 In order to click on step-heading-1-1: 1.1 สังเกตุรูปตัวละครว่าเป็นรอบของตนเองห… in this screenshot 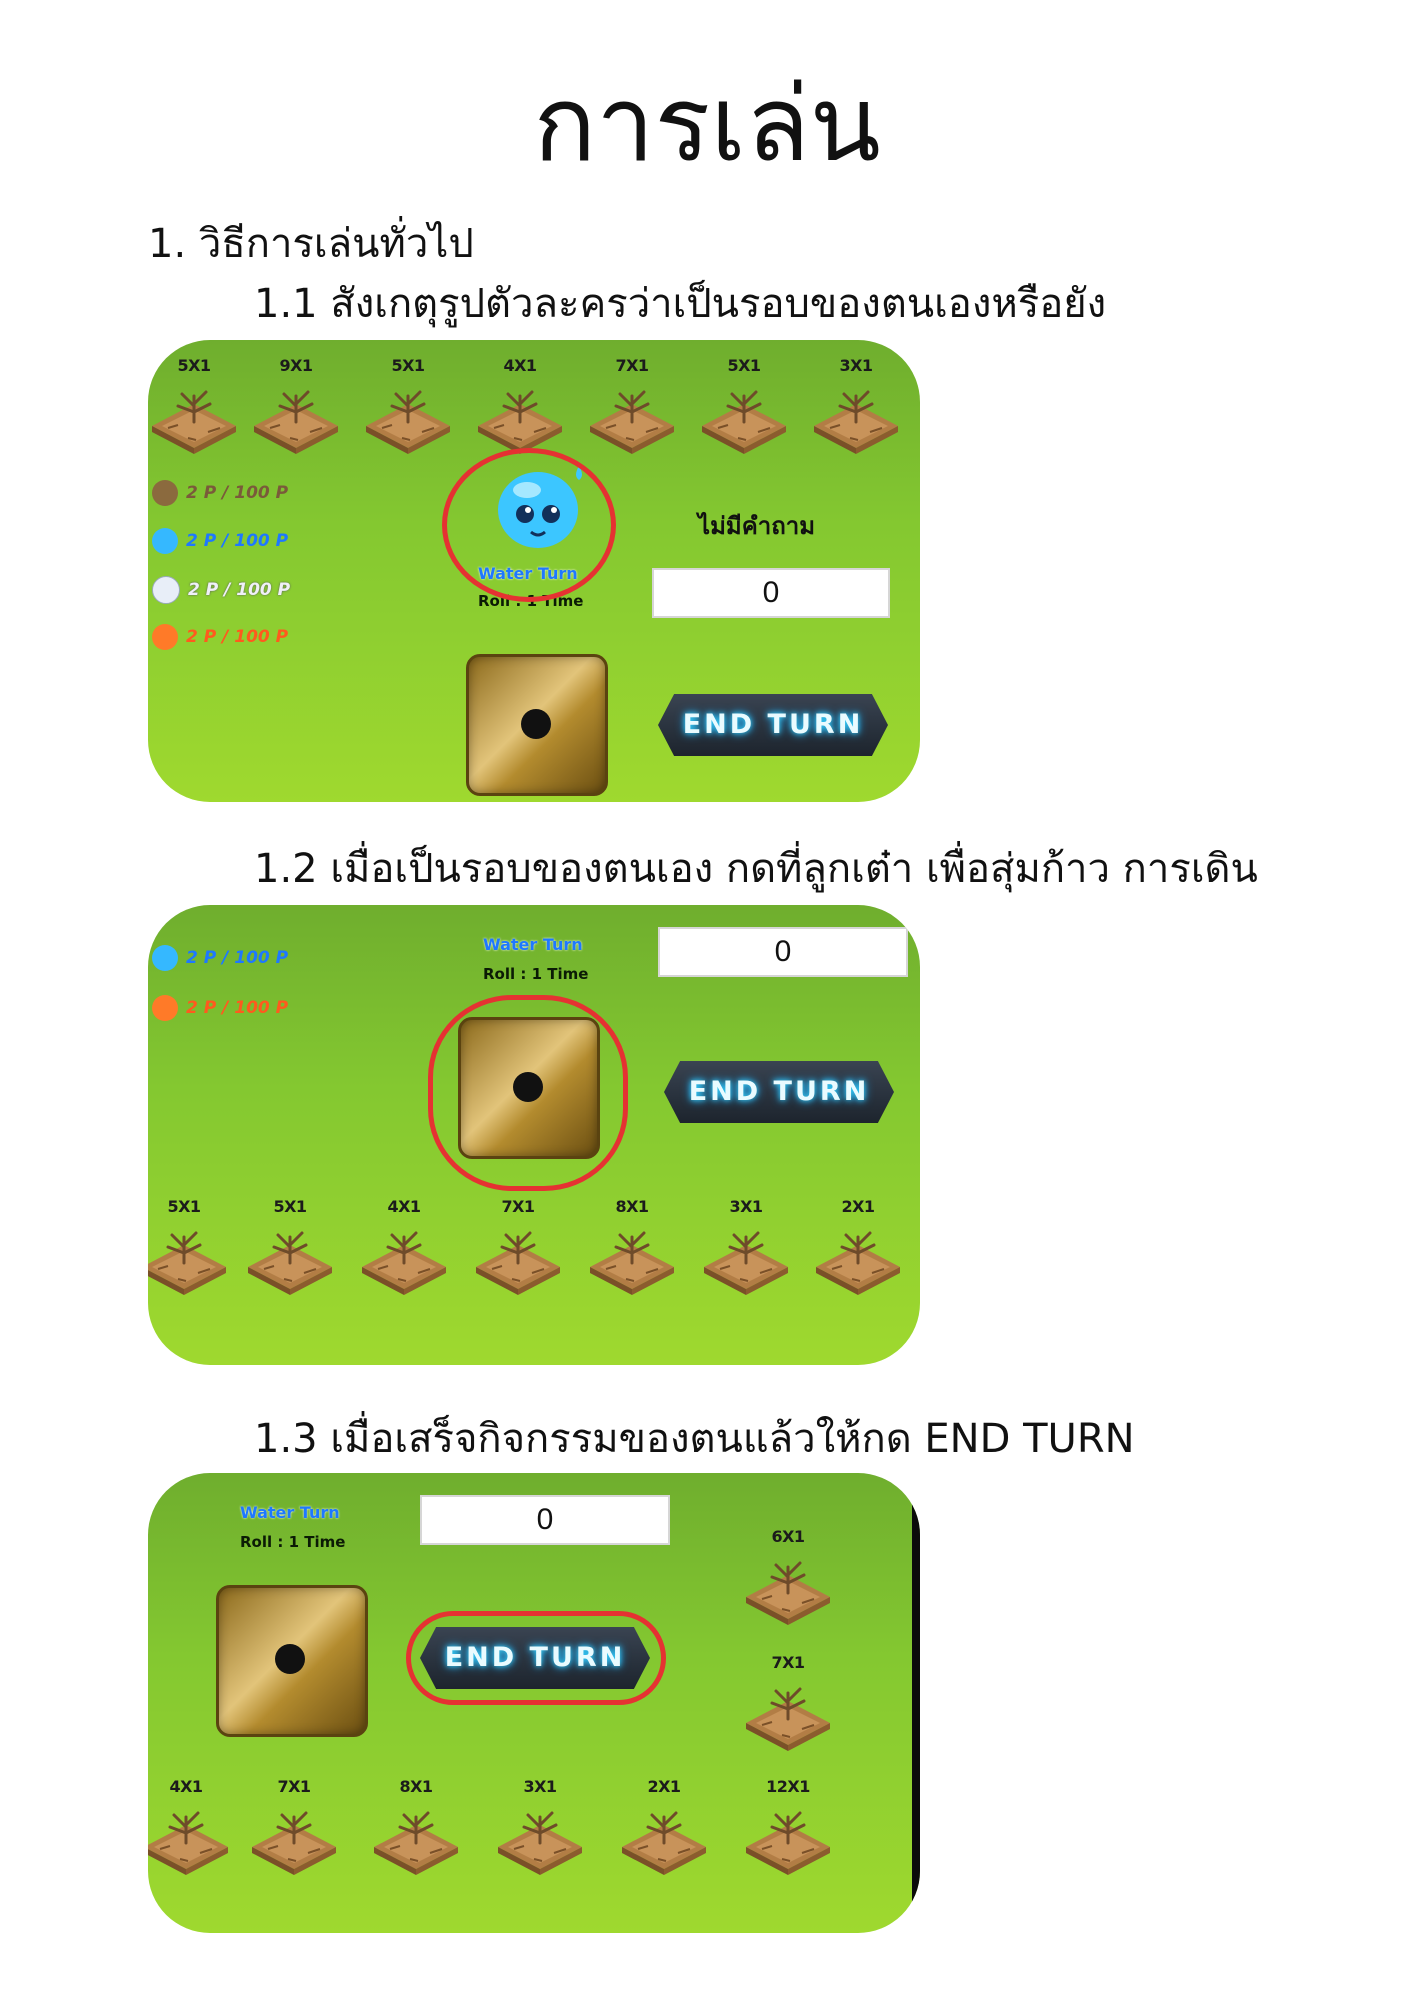, I will do `click(680, 304)`.